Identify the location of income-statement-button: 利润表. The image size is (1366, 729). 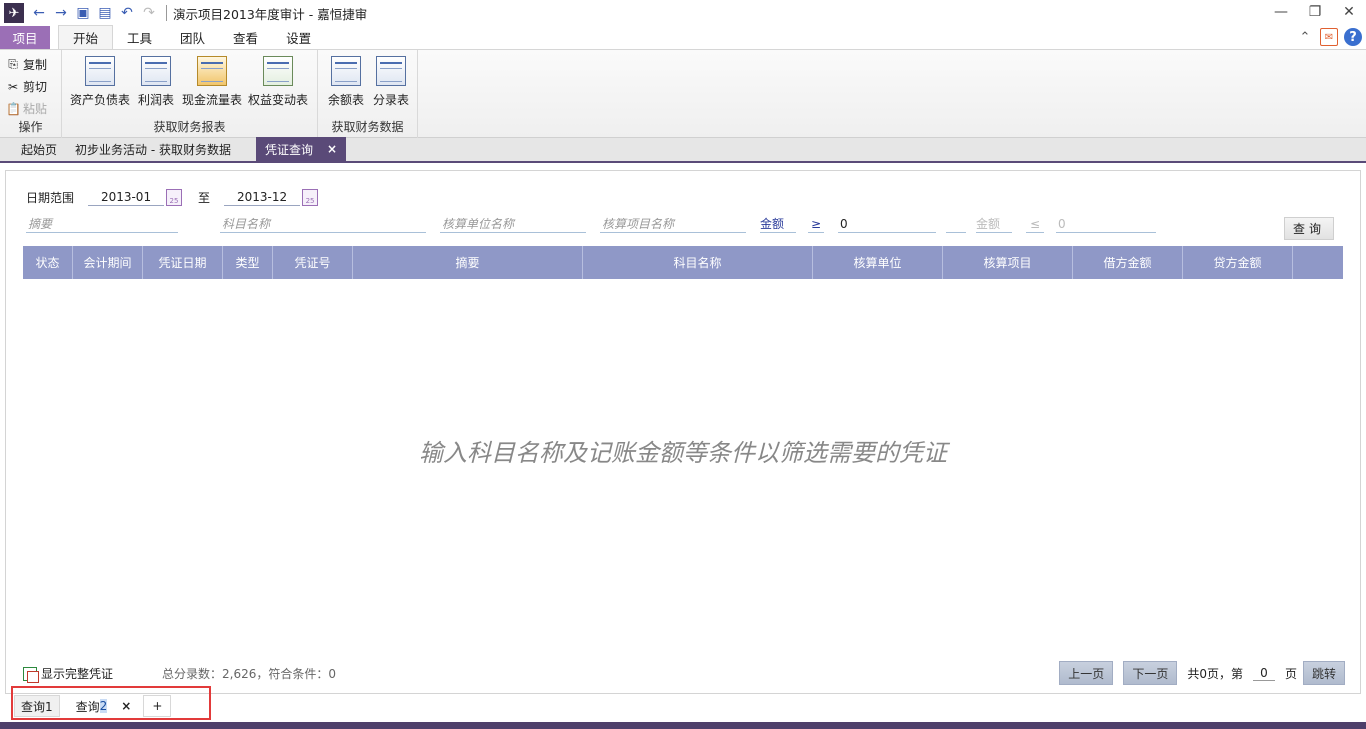
(156, 82).